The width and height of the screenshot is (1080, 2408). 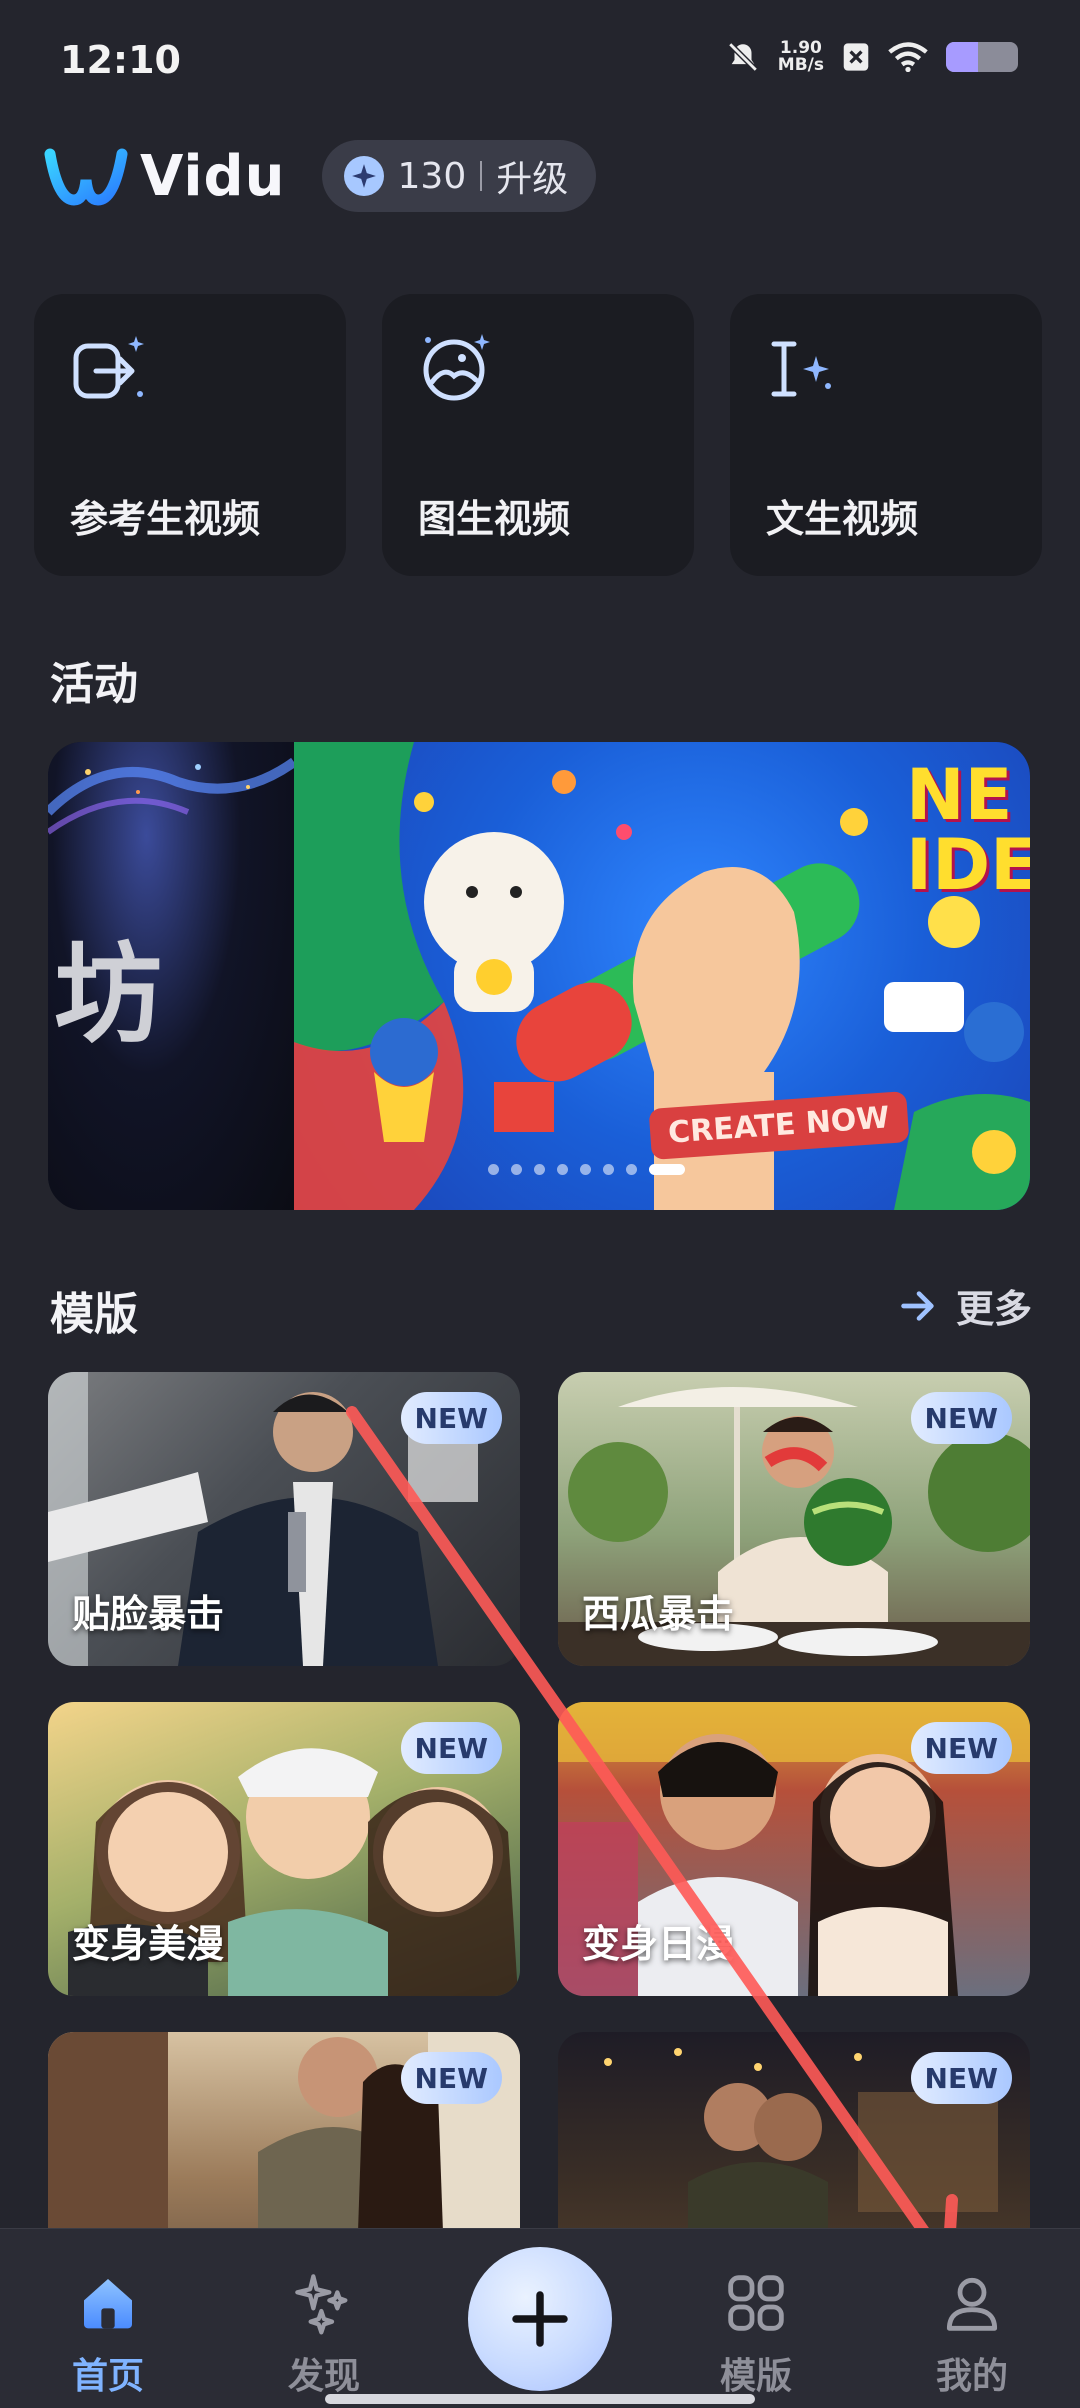 What do you see at coordinates (794, 1519) in the screenshot?
I see `template-card: NEW 西瓜暴击` at bounding box center [794, 1519].